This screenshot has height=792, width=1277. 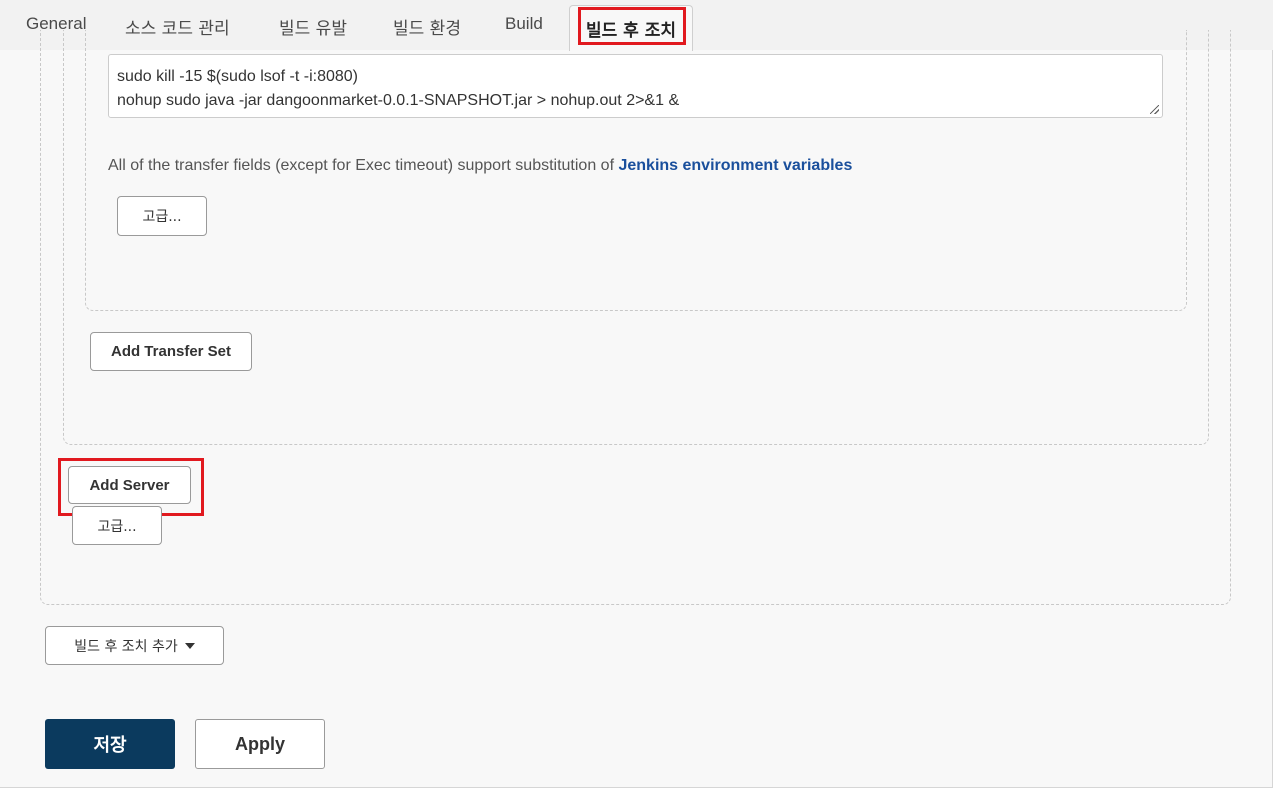 I want to click on apply-button: Apply, so click(x=260, y=744).